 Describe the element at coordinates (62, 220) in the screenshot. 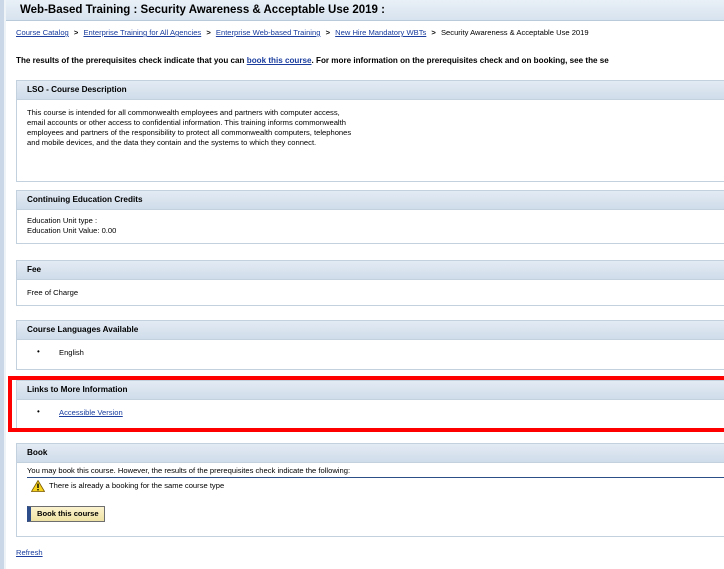

I see `education-unit-type: Education Unit type :` at that location.